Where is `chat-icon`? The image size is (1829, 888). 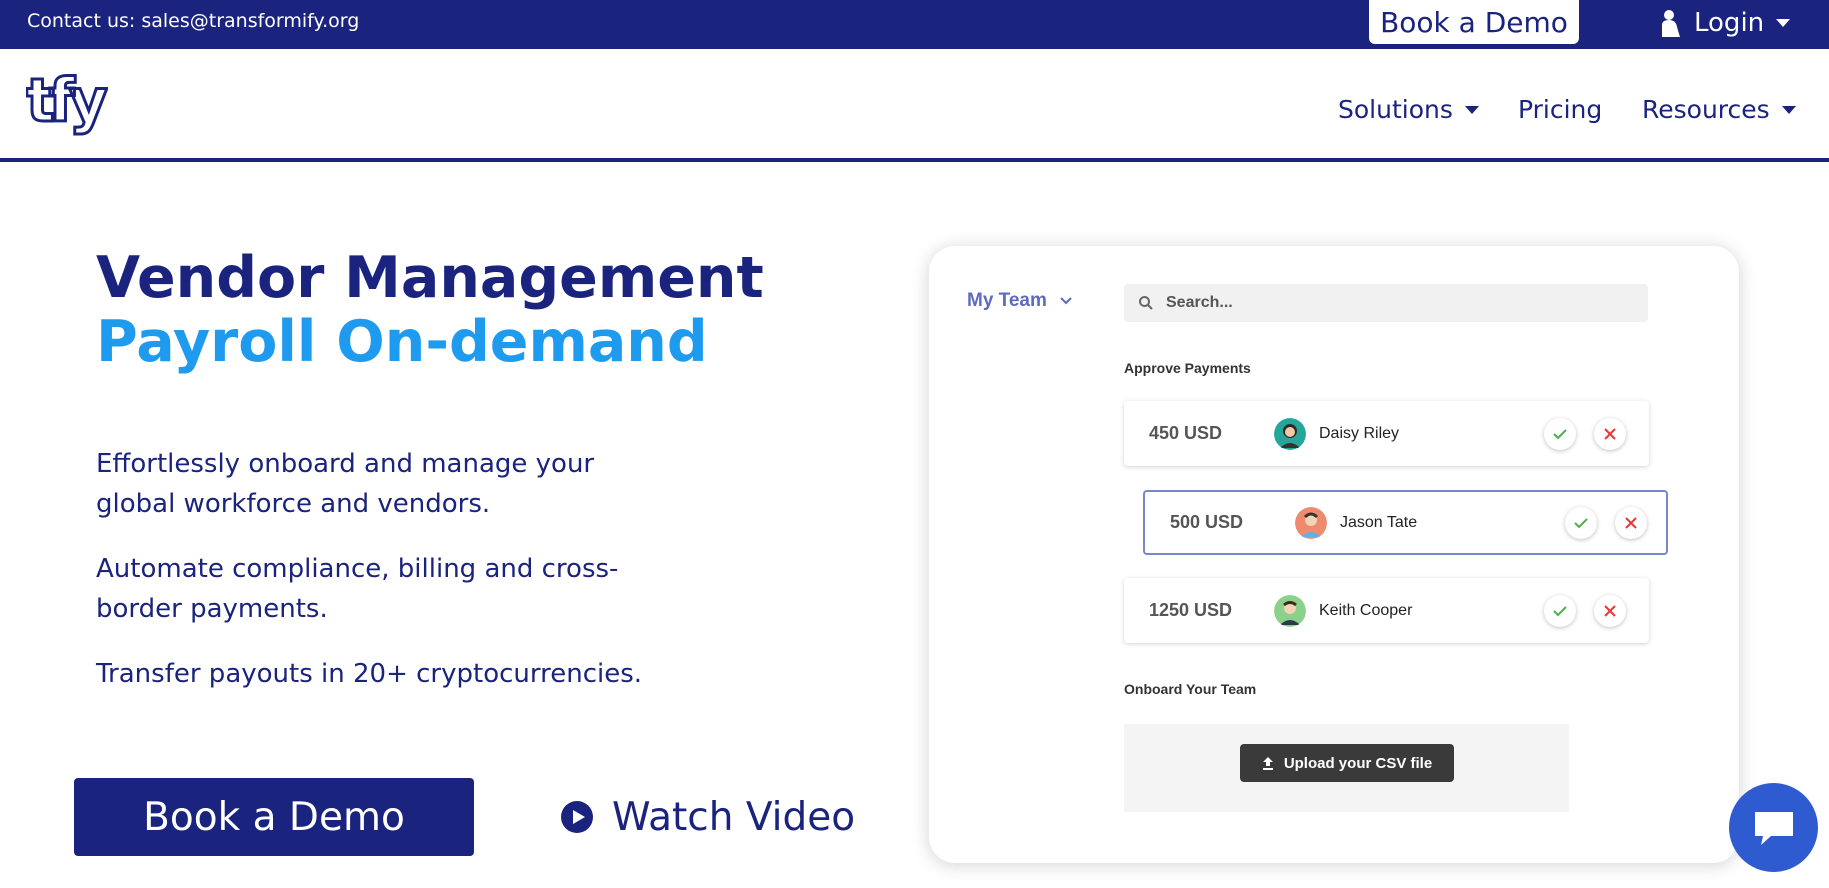
chat-icon is located at coordinates (1773, 828).